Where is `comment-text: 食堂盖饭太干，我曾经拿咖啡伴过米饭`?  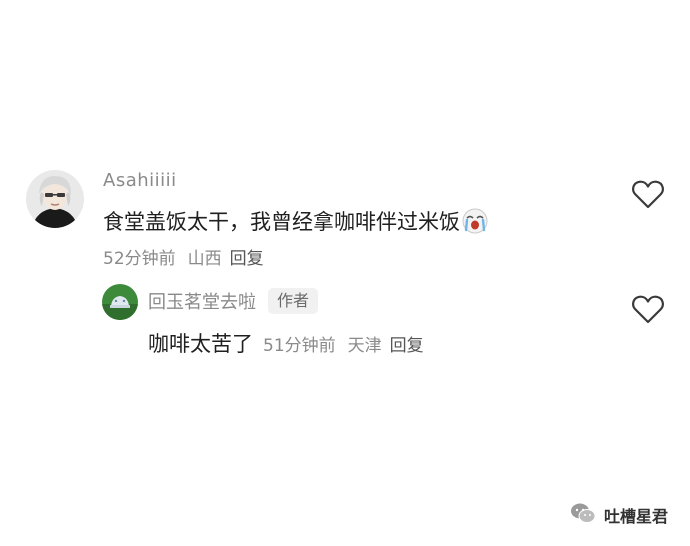 comment-text: 食堂盖饭太干，我曾经拿咖啡伴过米饭 is located at coordinates (281, 222).